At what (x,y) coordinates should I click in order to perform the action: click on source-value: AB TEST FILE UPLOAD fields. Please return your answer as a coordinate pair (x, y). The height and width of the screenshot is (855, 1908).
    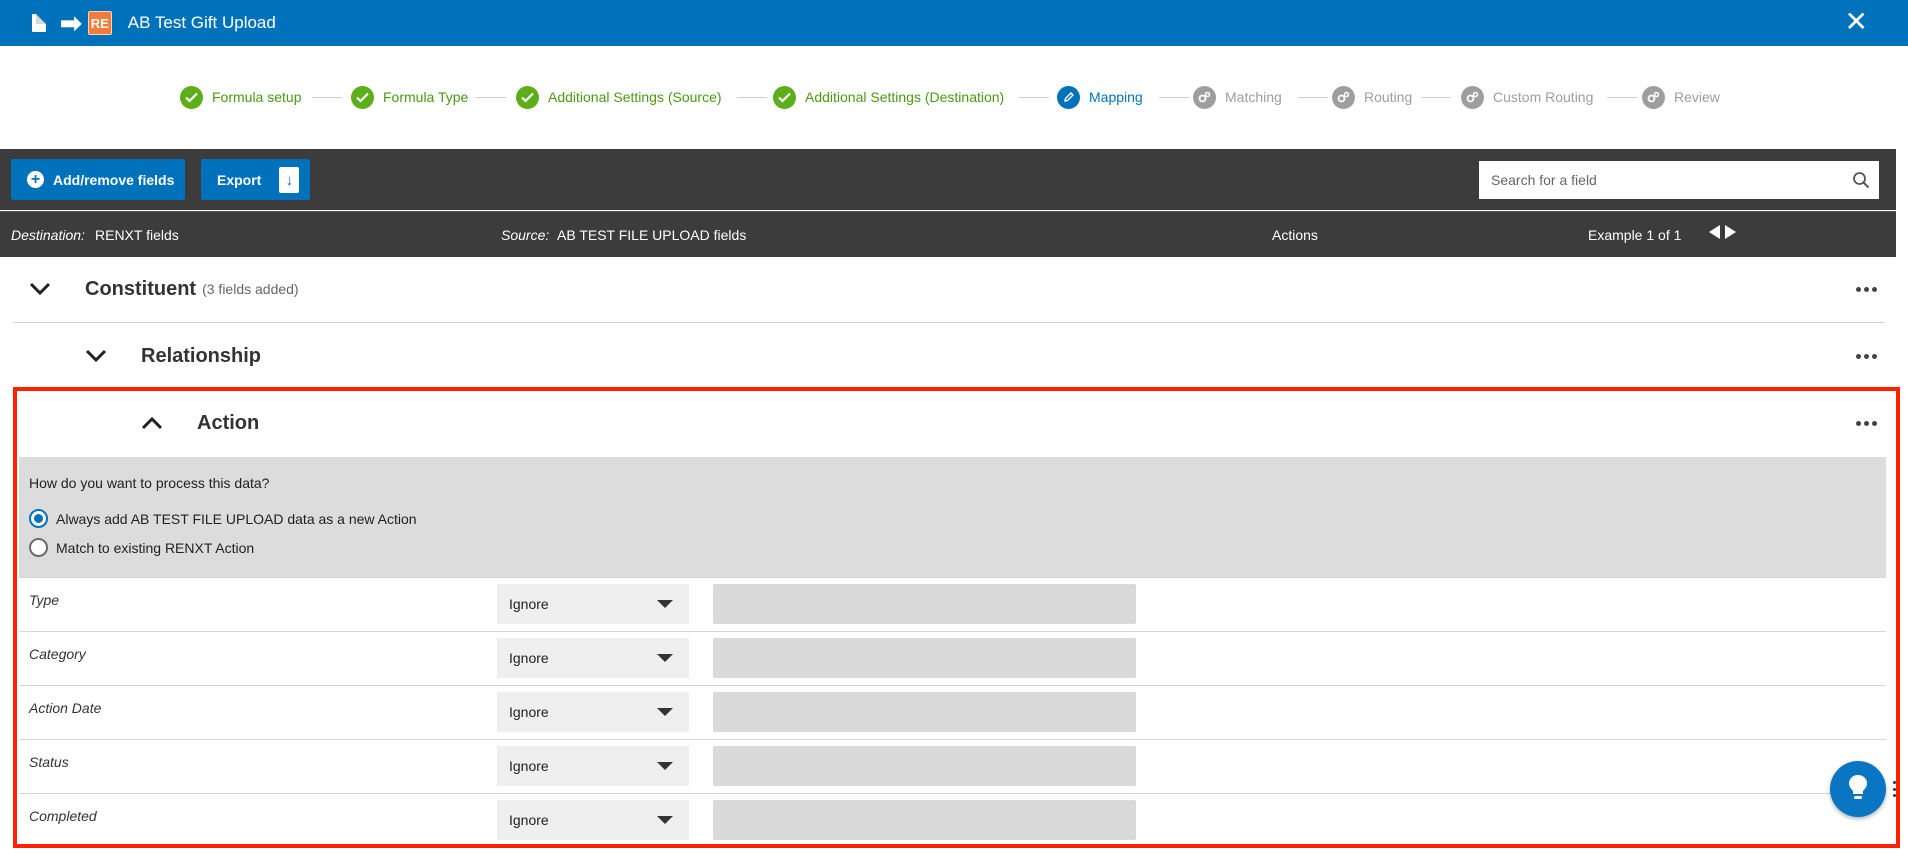
    Looking at the image, I should click on (652, 235).